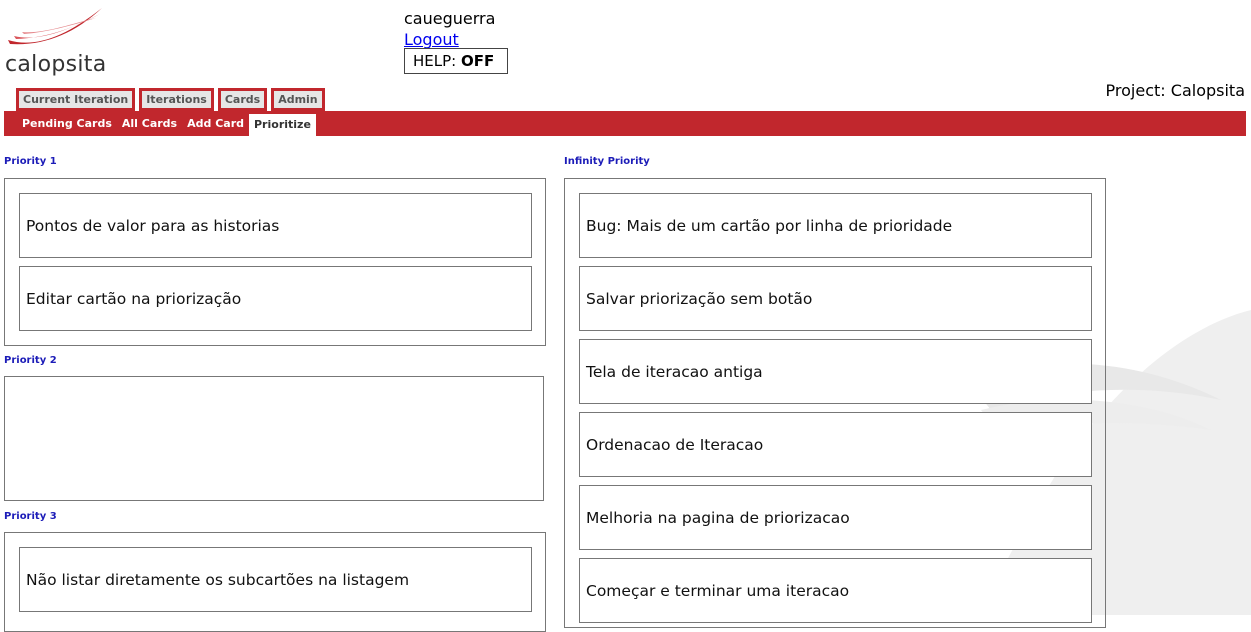 Image resolution: width=1251 pixels, height=632 pixels. I want to click on card: Editar cartão na priorização, so click(275, 298).